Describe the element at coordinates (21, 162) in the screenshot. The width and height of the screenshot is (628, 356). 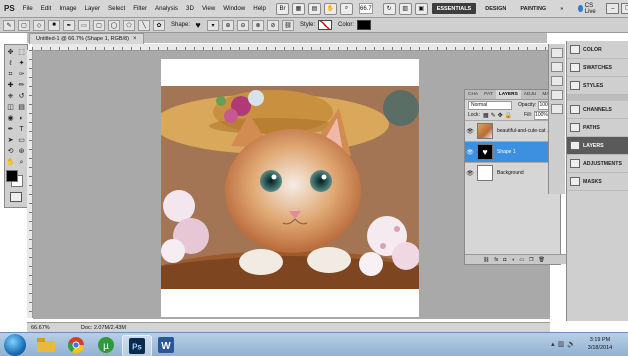
I see `zoom-tool-icon: ⌕` at that location.